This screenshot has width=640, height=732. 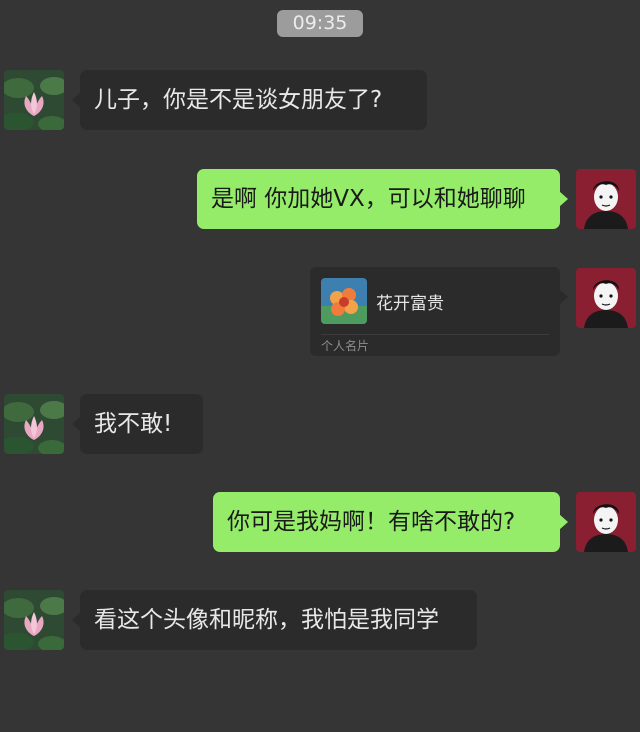 I want to click on contact-card-type: 个人名片, so click(x=345, y=346).